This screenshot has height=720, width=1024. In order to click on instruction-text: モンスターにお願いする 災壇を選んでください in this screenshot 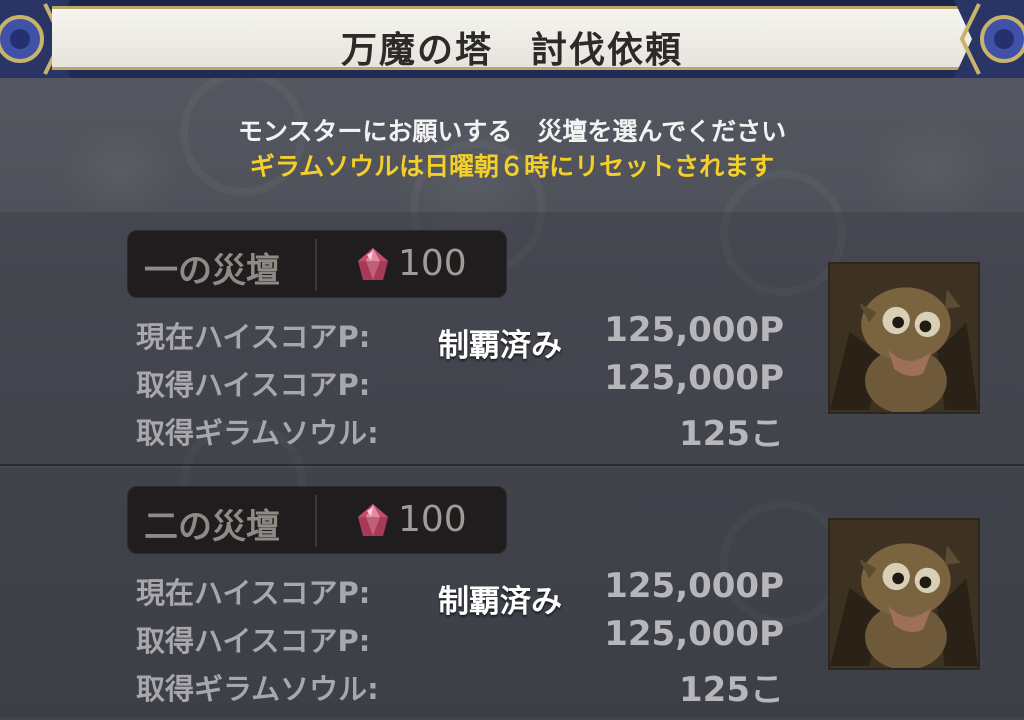, I will do `click(512, 131)`.